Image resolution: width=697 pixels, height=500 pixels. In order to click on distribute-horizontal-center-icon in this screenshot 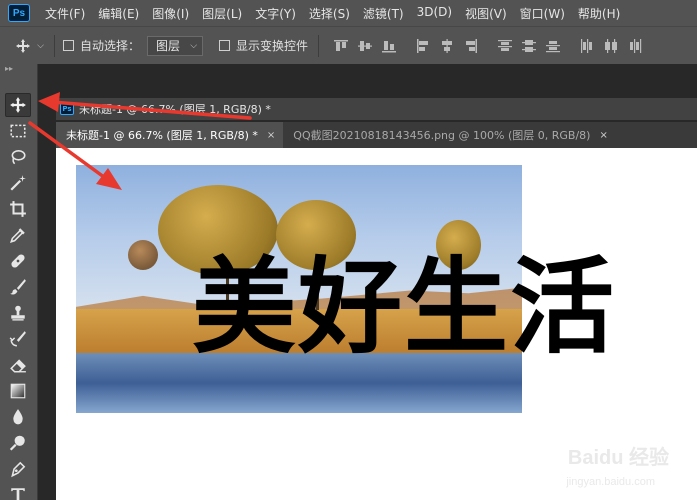, I will do `click(611, 46)`.